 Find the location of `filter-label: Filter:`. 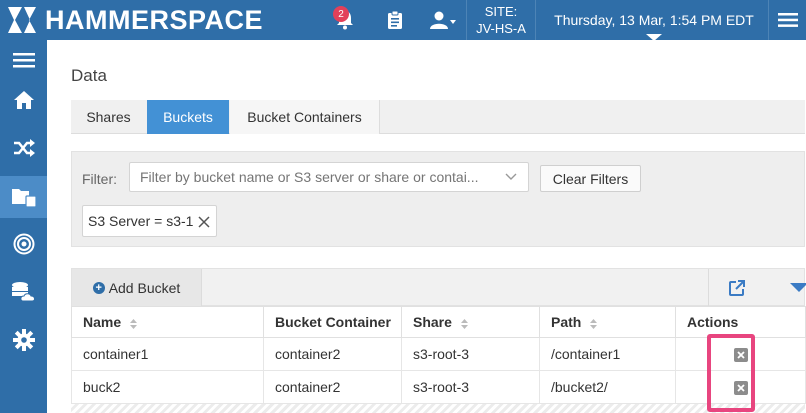

filter-label: Filter: is located at coordinates (99, 179).